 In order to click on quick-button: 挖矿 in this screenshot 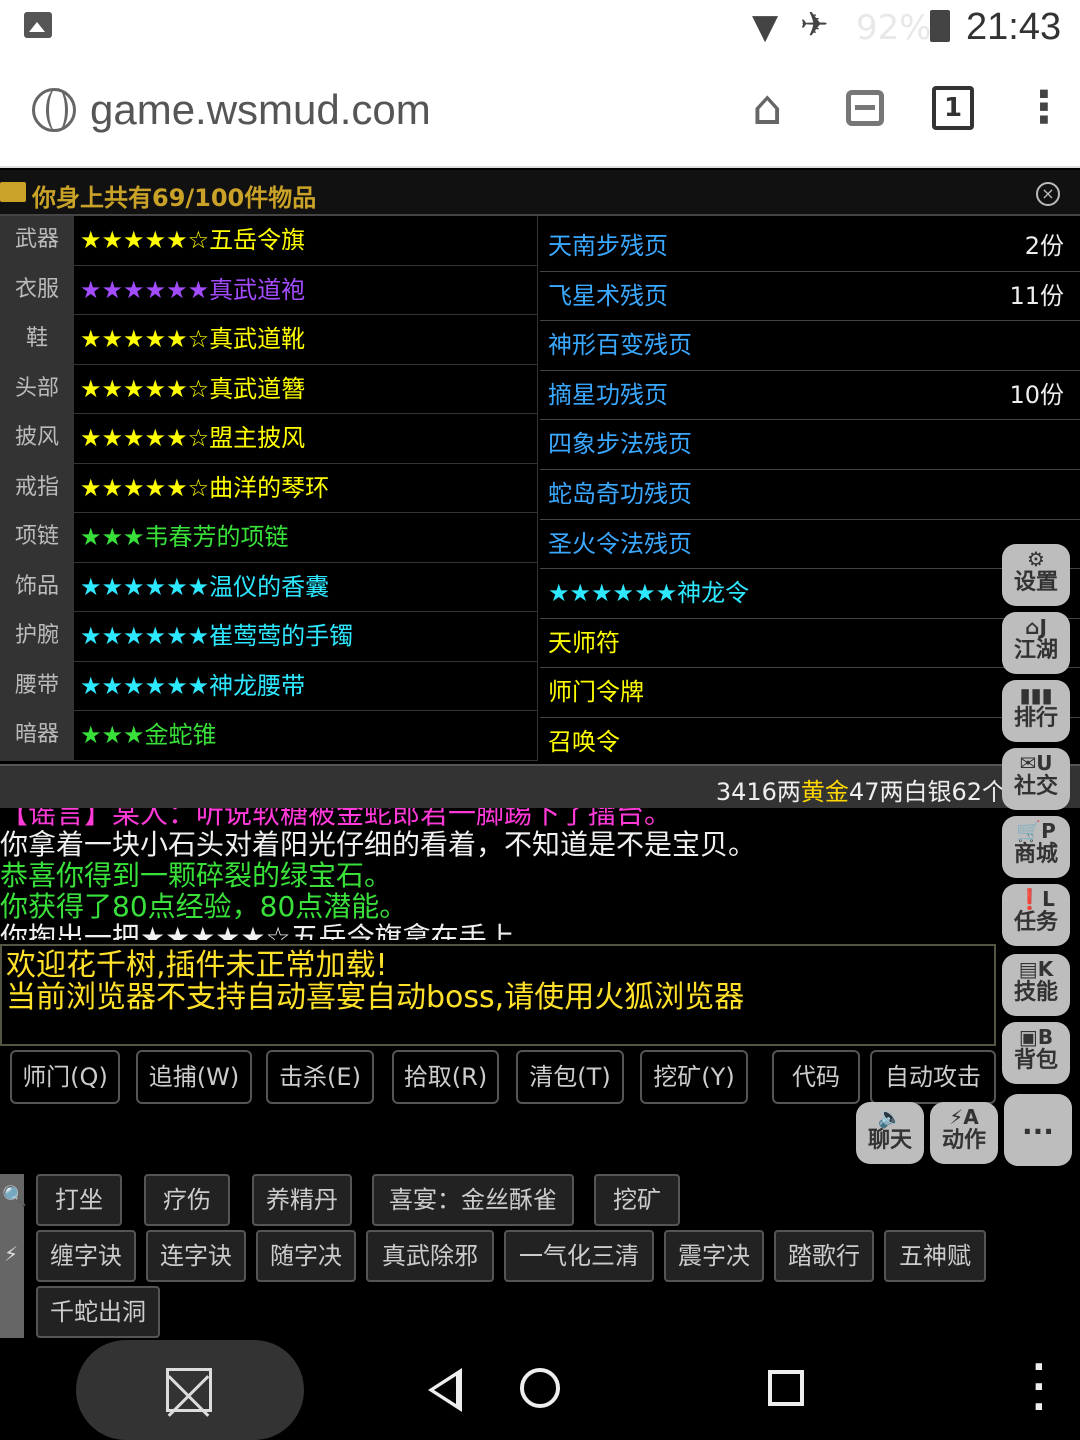, I will do `click(637, 1200)`.